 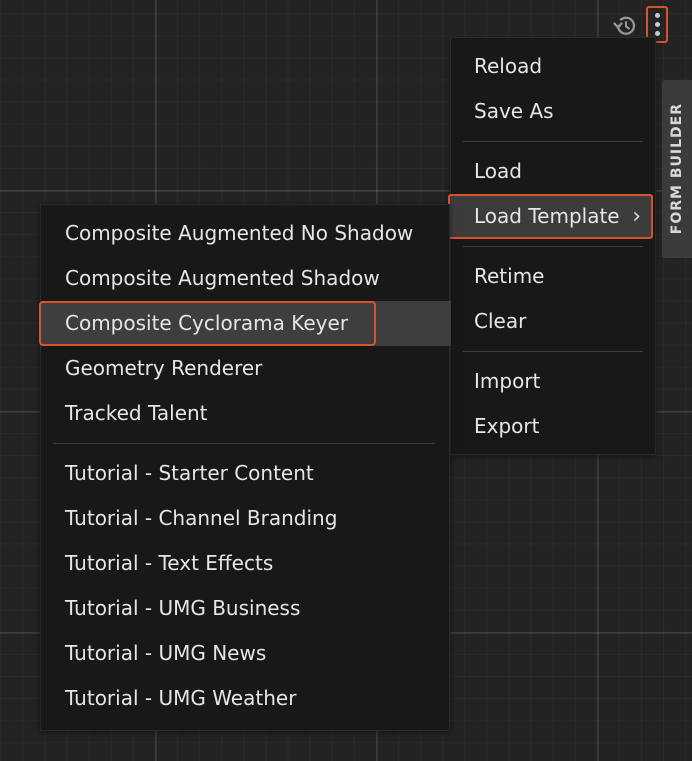 I want to click on menu-item-load: Load, so click(x=553, y=171).